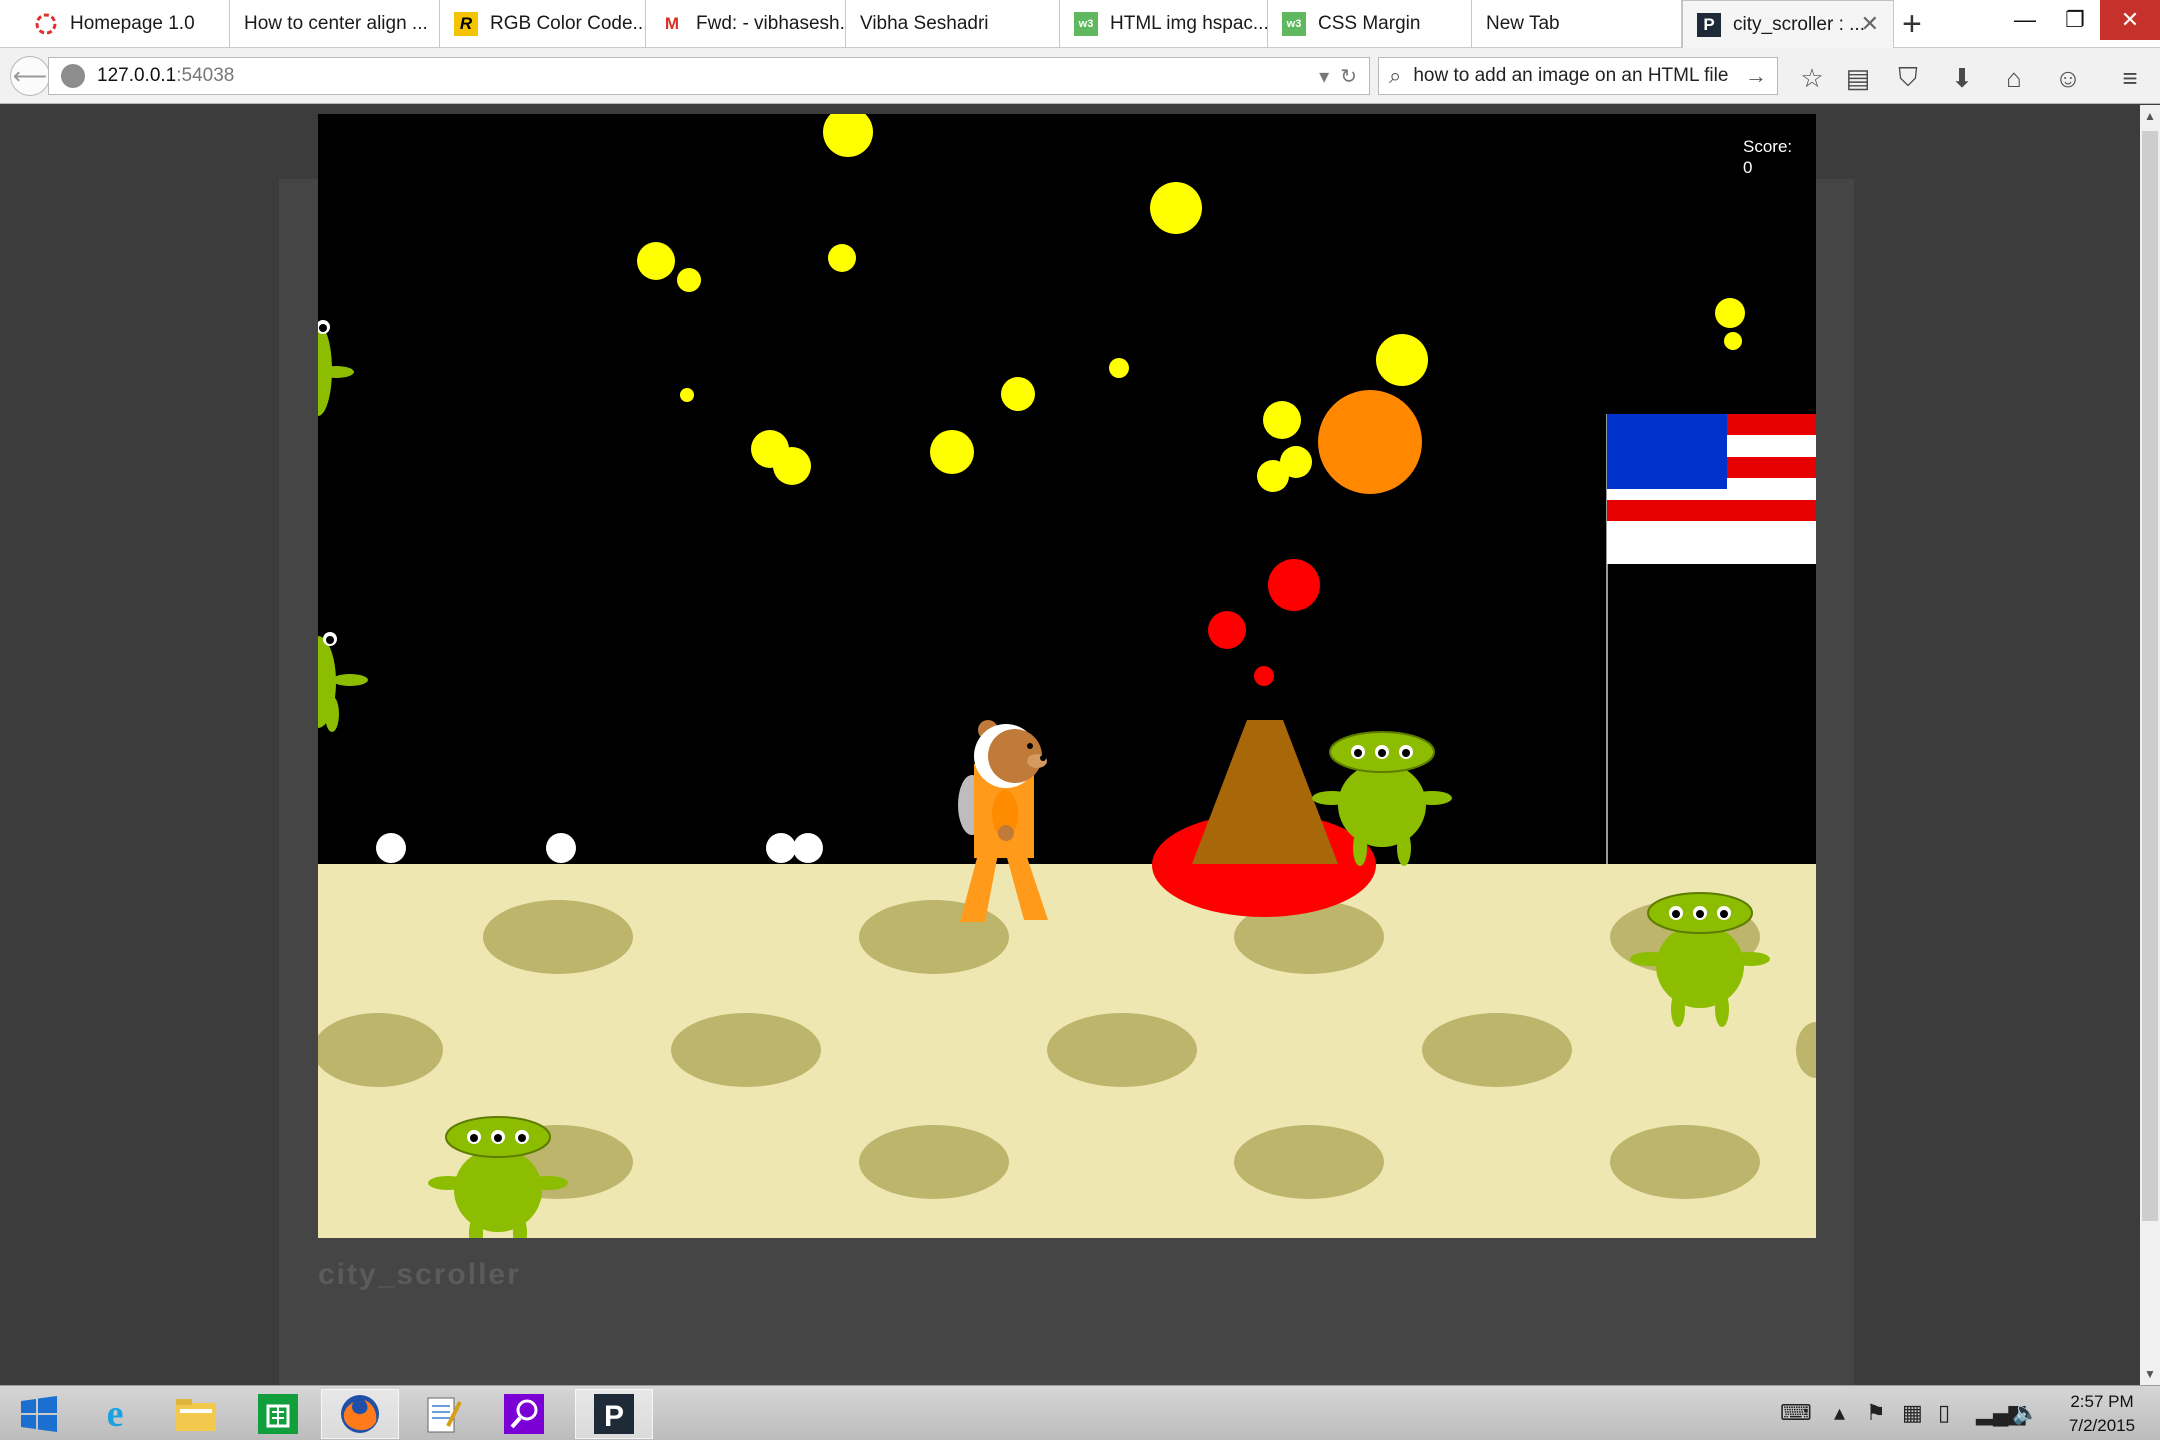 This screenshot has width=2160, height=1440. I want to click on search-go-icon: →, so click(1756, 76).